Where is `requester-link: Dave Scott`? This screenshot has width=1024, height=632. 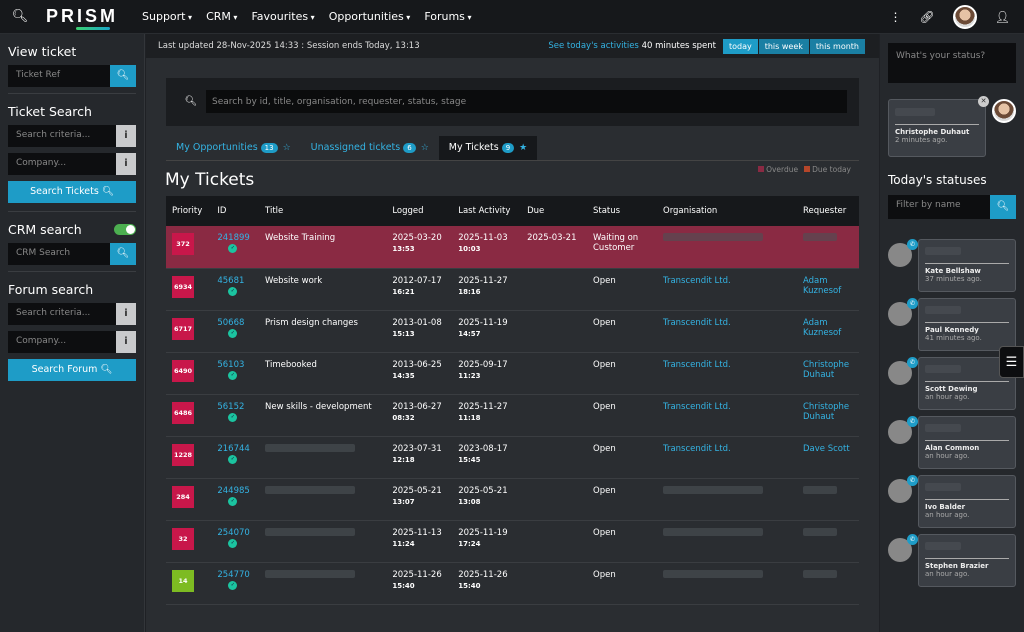
requester-link: Dave Scott is located at coordinates (826, 449).